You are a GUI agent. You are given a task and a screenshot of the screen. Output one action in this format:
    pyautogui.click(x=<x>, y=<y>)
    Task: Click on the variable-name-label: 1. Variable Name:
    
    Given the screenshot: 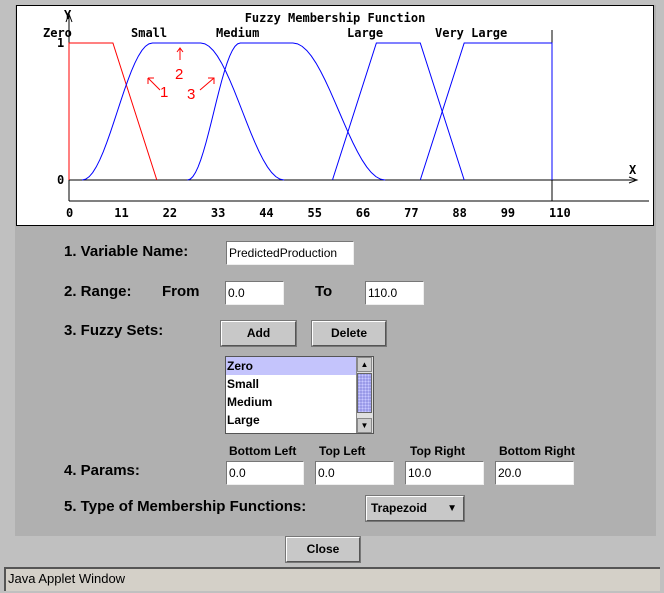 What is the action you would take?
    pyautogui.click(x=126, y=251)
    